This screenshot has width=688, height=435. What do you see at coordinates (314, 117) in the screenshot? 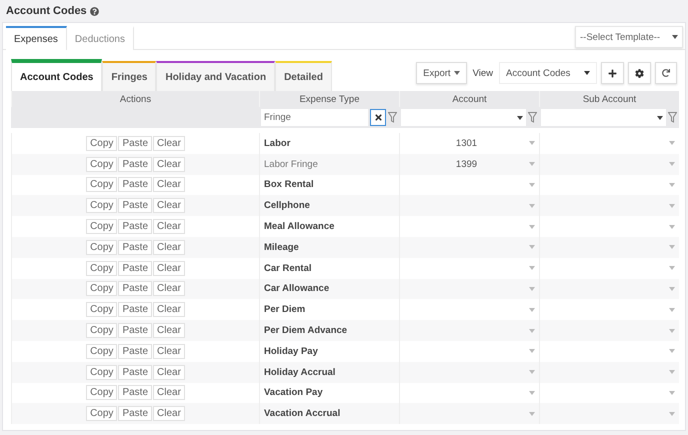
I see `filter-field: Fringe` at bounding box center [314, 117].